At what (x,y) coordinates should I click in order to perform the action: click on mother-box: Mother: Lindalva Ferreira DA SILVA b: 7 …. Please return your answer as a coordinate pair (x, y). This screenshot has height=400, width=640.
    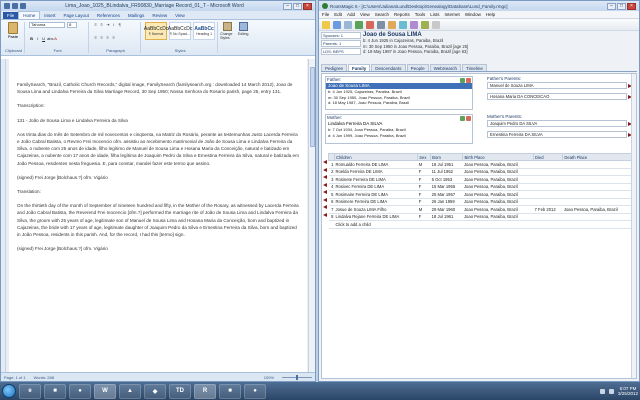
    Looking at the image, I should click on (399, 129).